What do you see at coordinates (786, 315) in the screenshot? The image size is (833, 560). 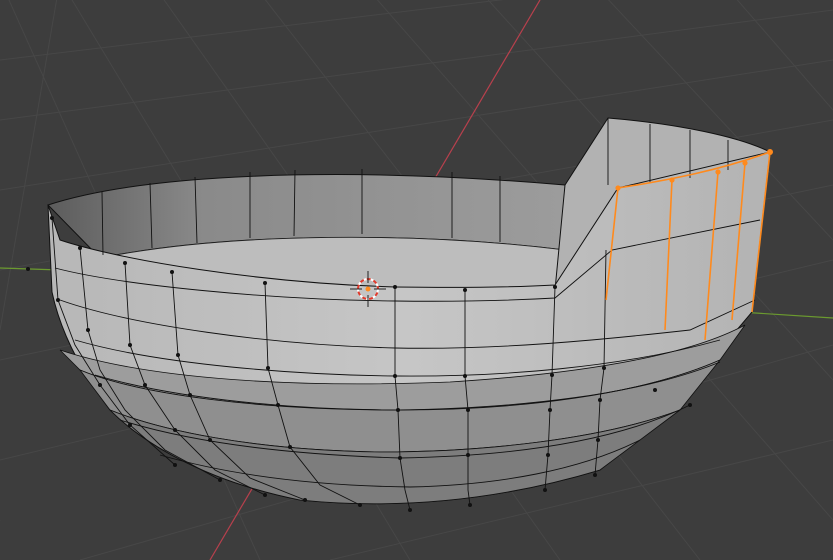 I see `y-axis-line-right` at bounding box center [786, 315].